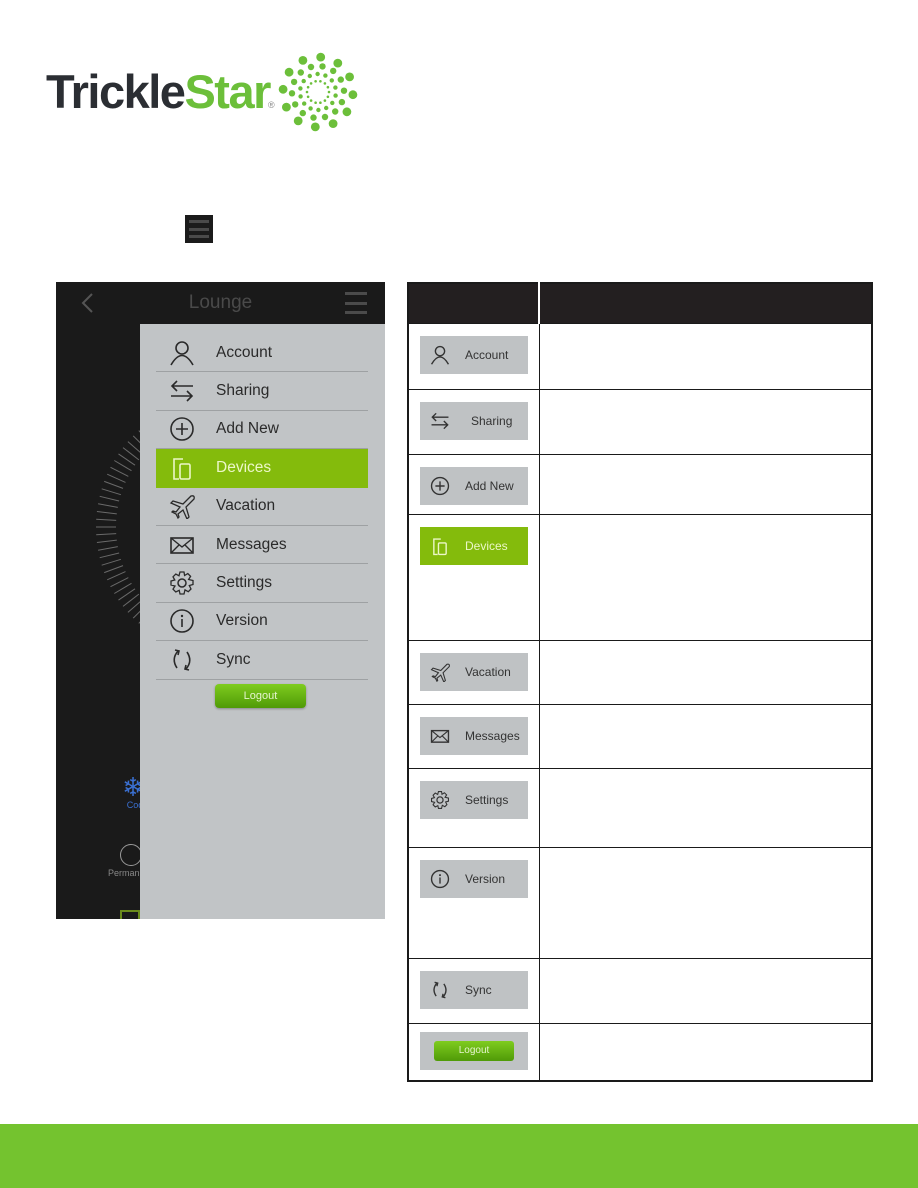 This screenshot has width=918, height=1188. I want to click on thumbnail-label: Add New, so click(489, 485).